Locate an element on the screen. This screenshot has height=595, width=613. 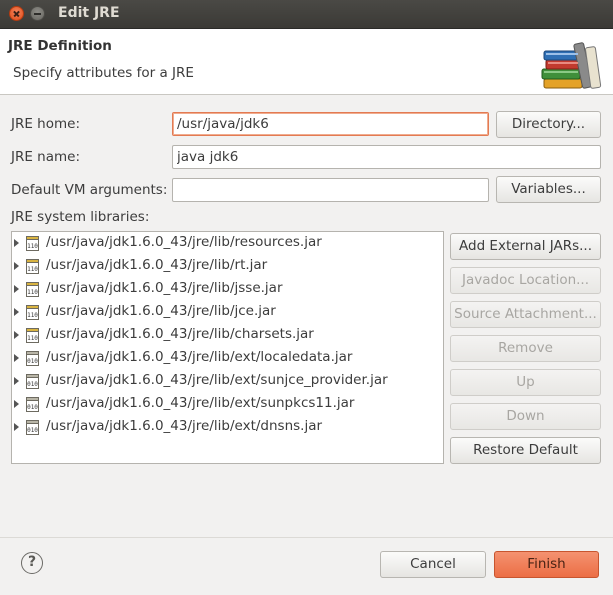
help-icon: ? is located at coordinates (32, 563).